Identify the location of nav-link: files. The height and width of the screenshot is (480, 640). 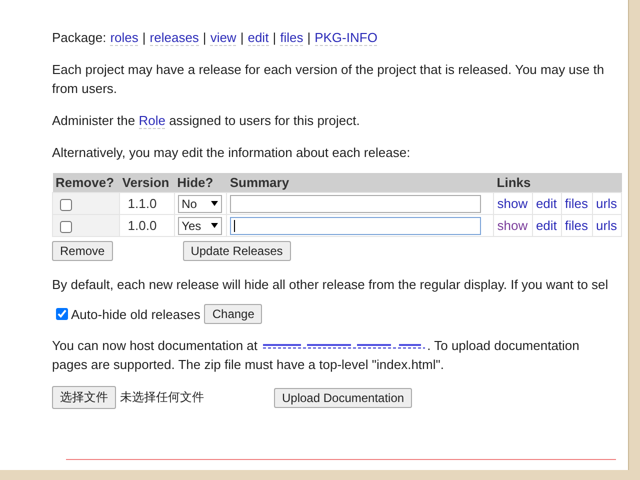
(292, 38).